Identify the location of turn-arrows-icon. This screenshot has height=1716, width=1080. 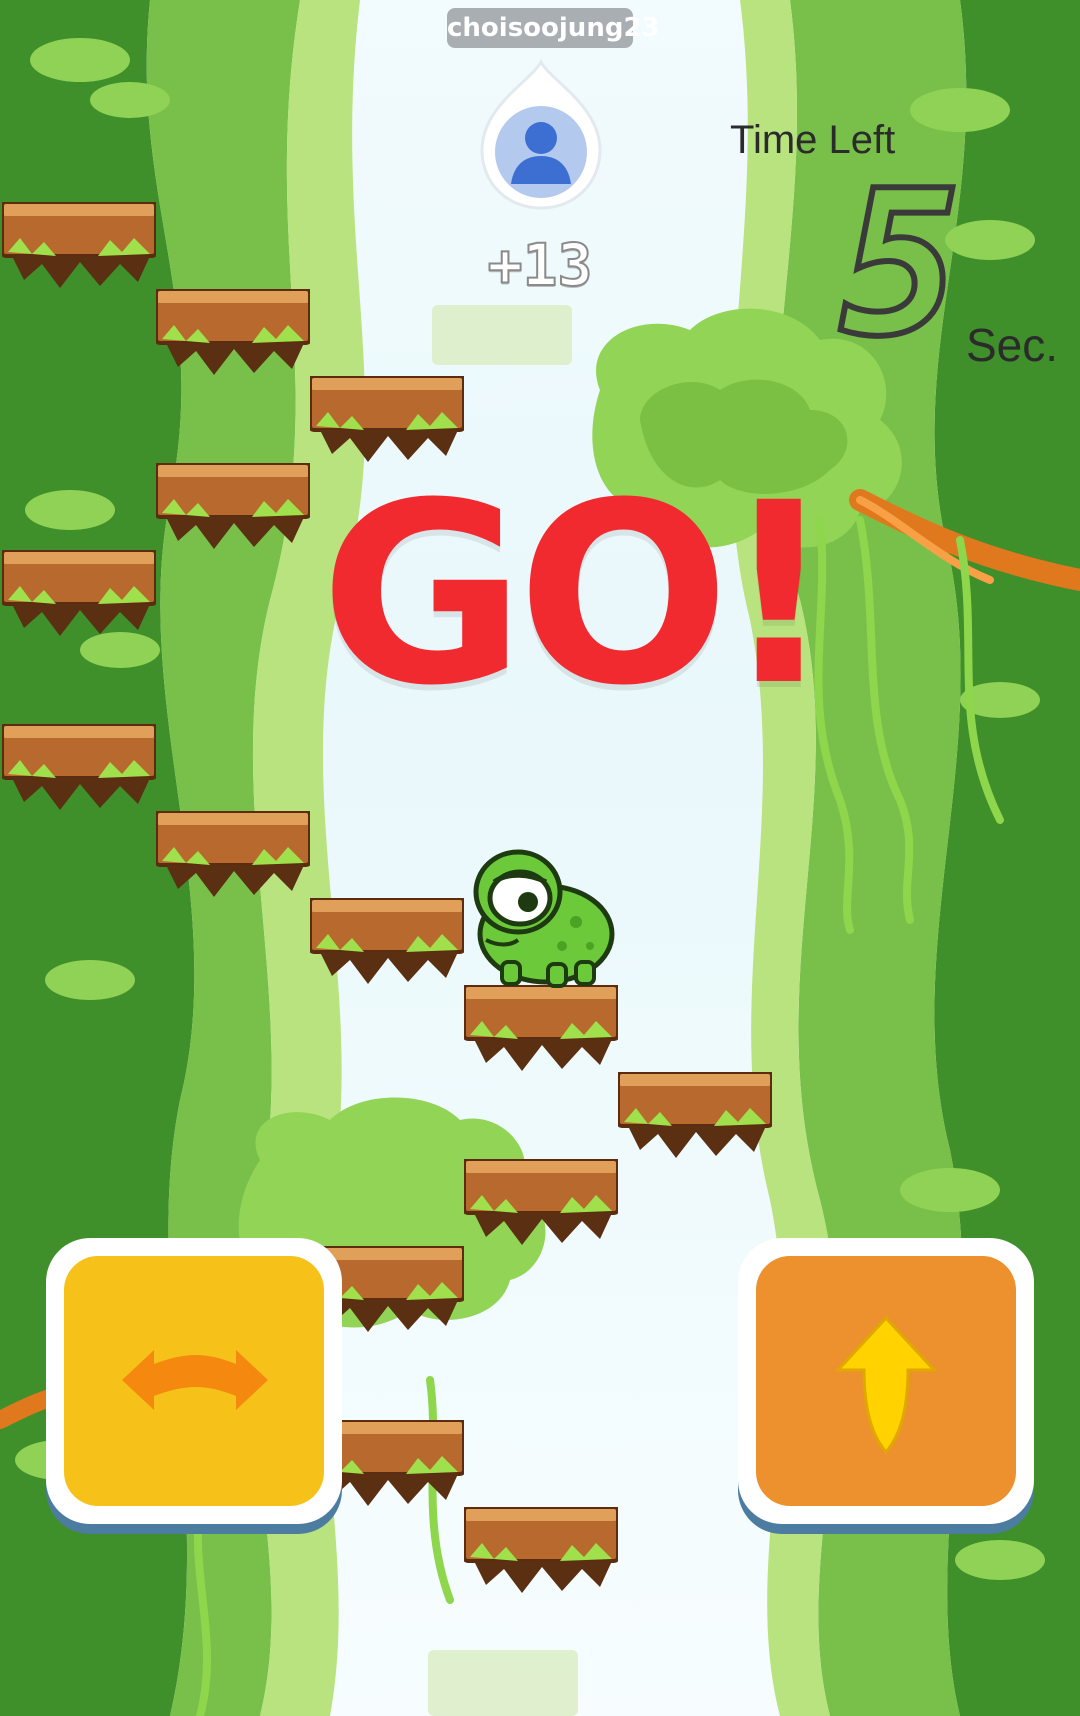
(195, 1380).